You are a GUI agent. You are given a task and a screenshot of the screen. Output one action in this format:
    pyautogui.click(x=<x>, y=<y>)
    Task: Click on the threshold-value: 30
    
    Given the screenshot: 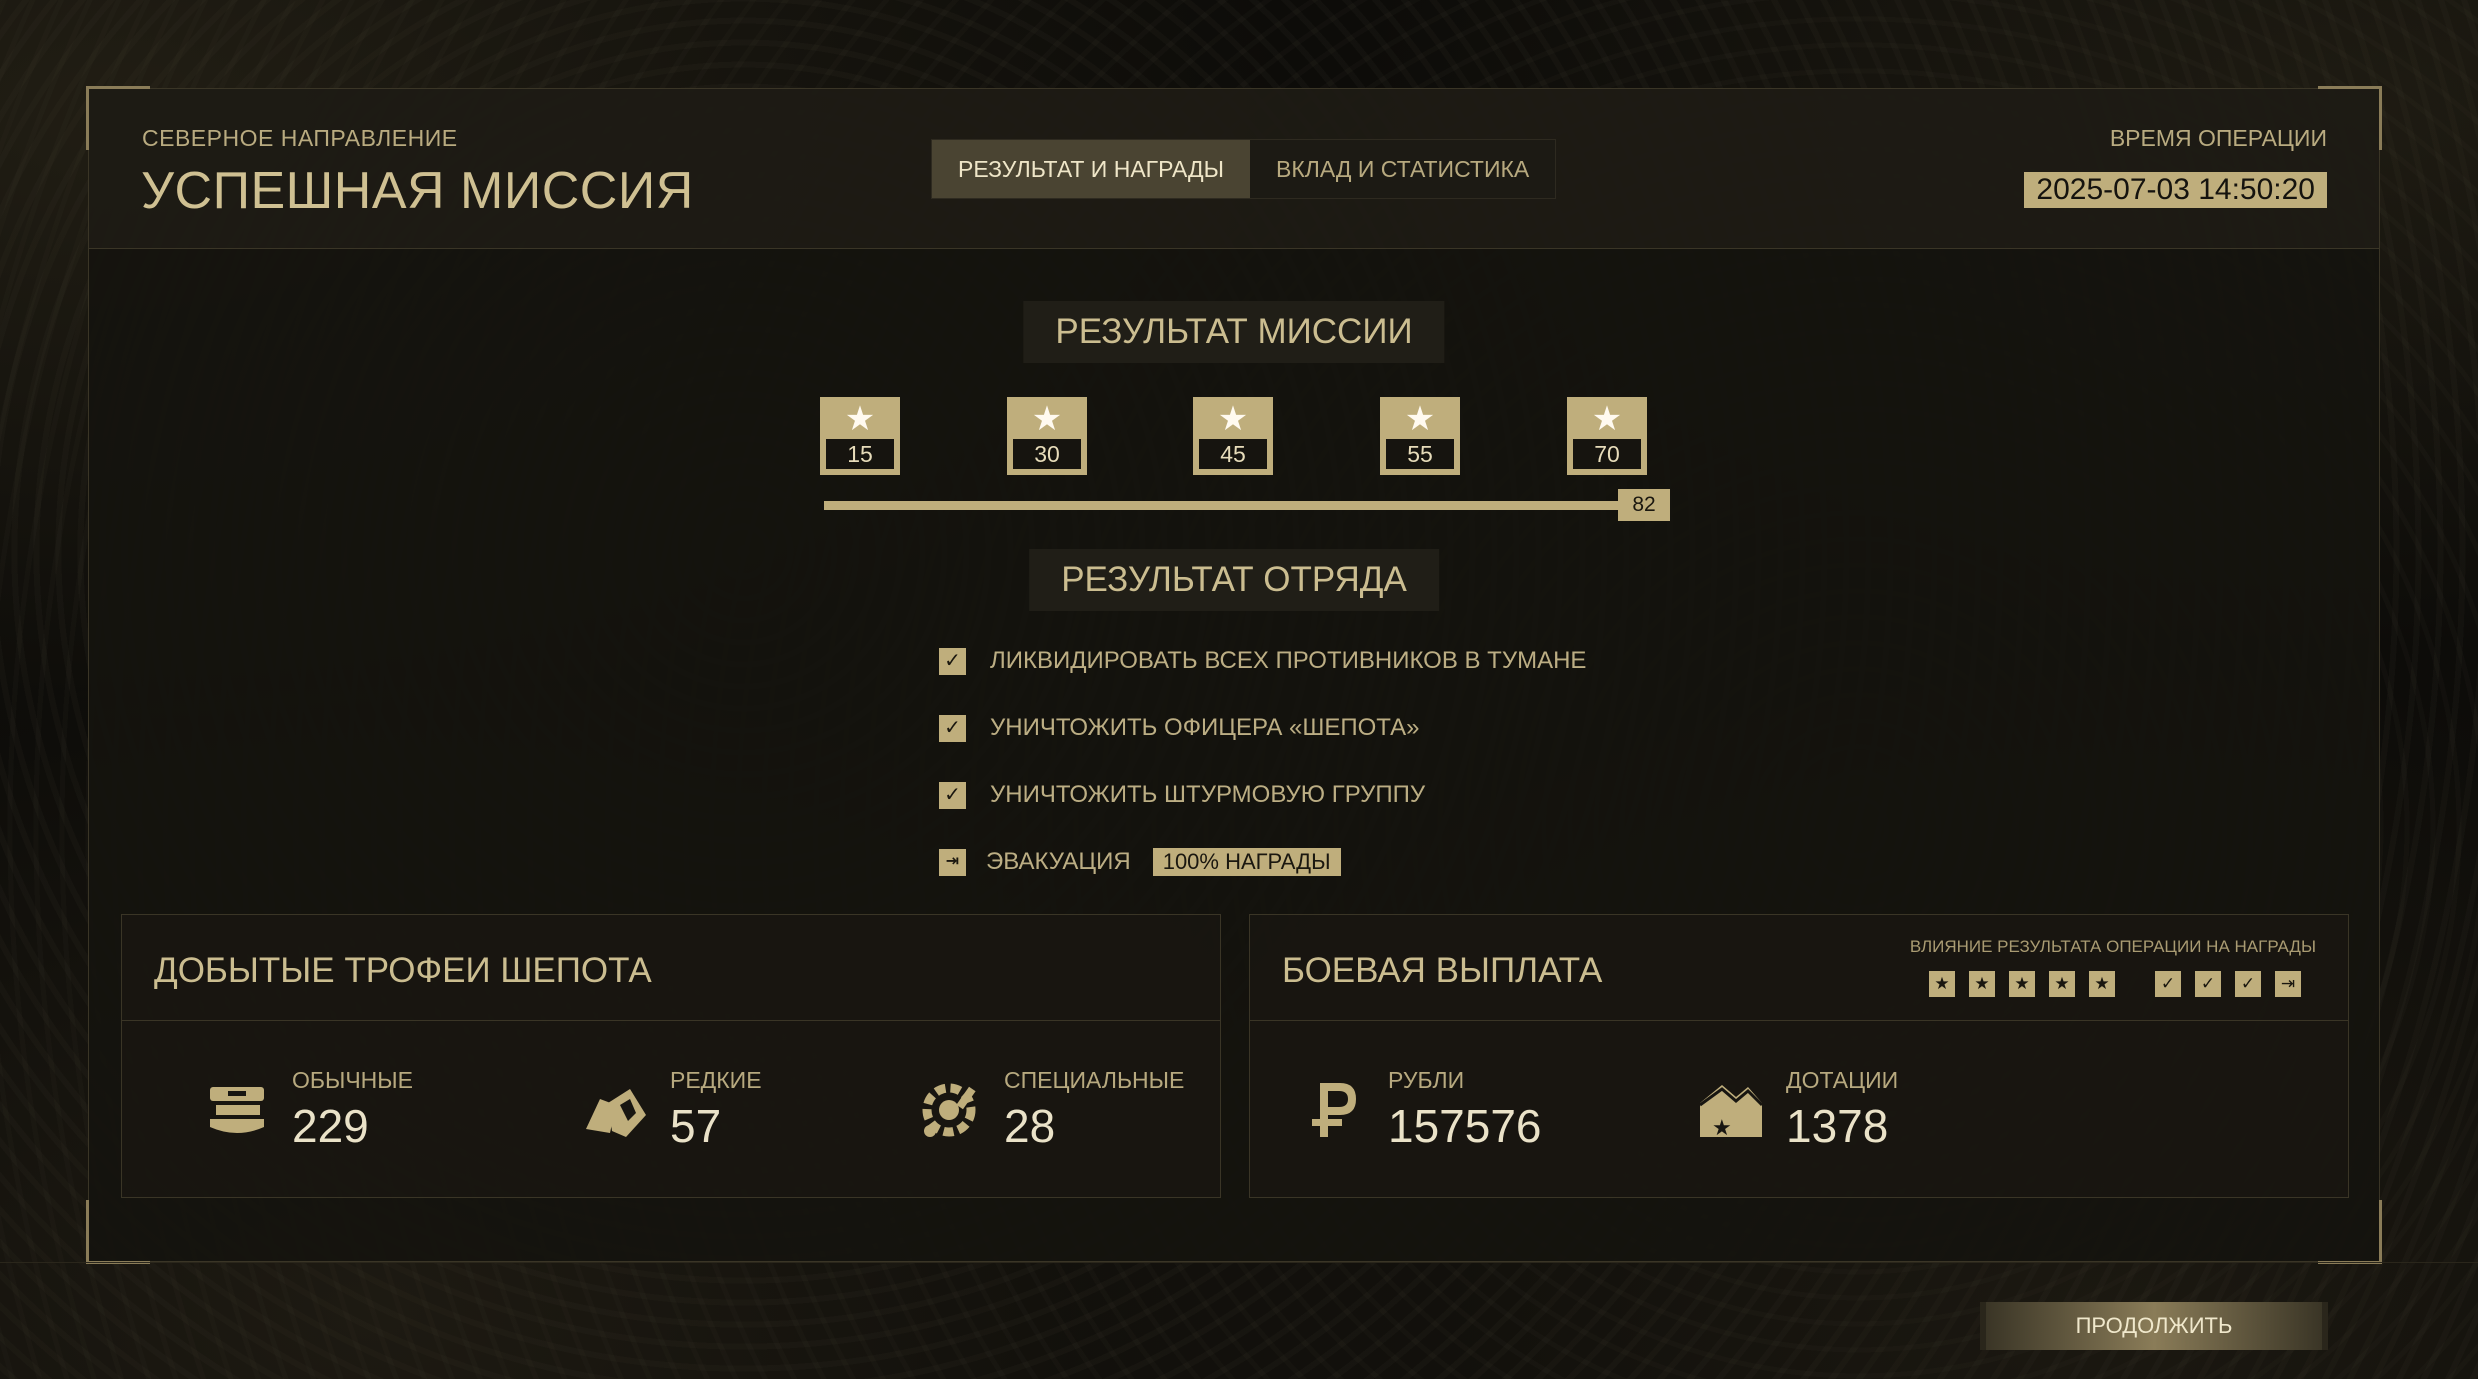 What is the action you would take?
    pyautogui.click(x=1047, y=454)
    